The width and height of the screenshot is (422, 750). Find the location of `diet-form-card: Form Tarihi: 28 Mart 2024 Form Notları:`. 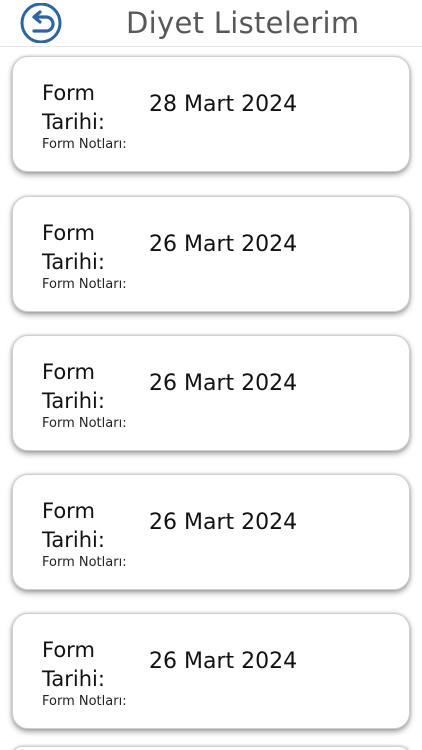

diet-form-card: Form Tarihi: 28 Mart 2024 Form Notları: is located at coordinates (211, 114).